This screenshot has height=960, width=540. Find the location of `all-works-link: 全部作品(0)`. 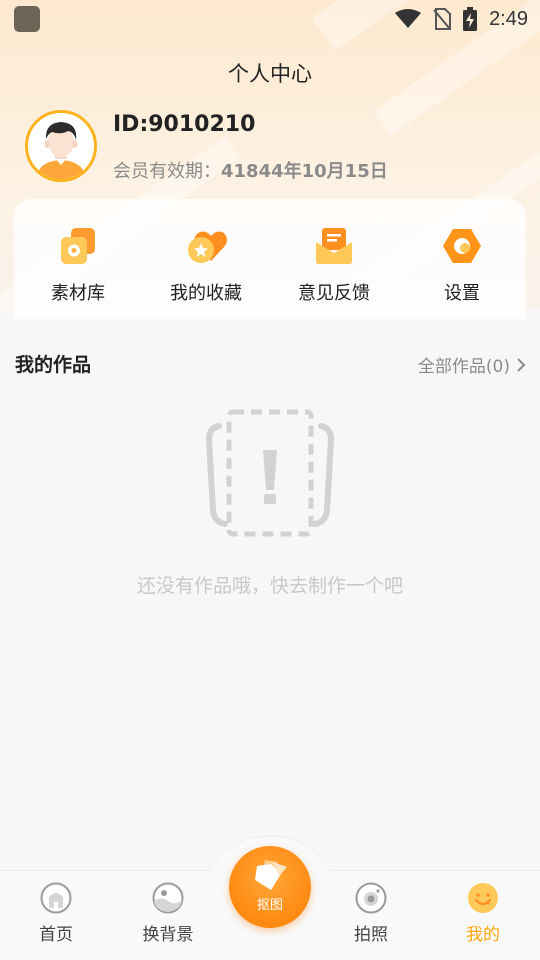

all-works-link: 全部作品(0) is located at coordinates (472, 364).